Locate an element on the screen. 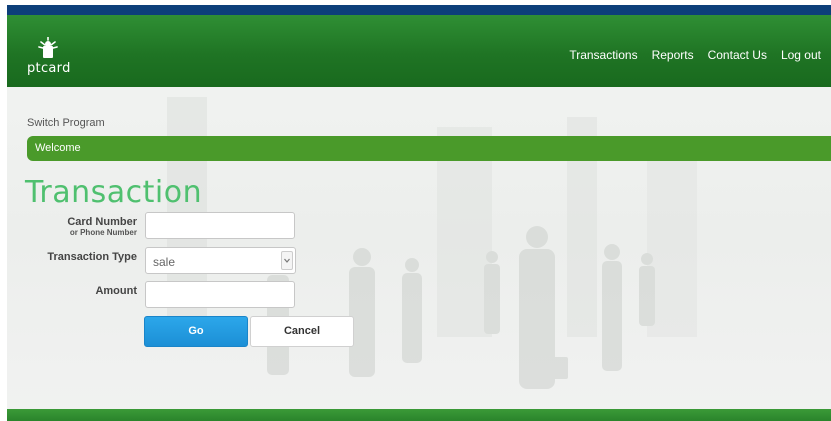 This screenshot has width=831, height=421. card-number-sublabel: or Phone Number is located at coordinates (103, 232).